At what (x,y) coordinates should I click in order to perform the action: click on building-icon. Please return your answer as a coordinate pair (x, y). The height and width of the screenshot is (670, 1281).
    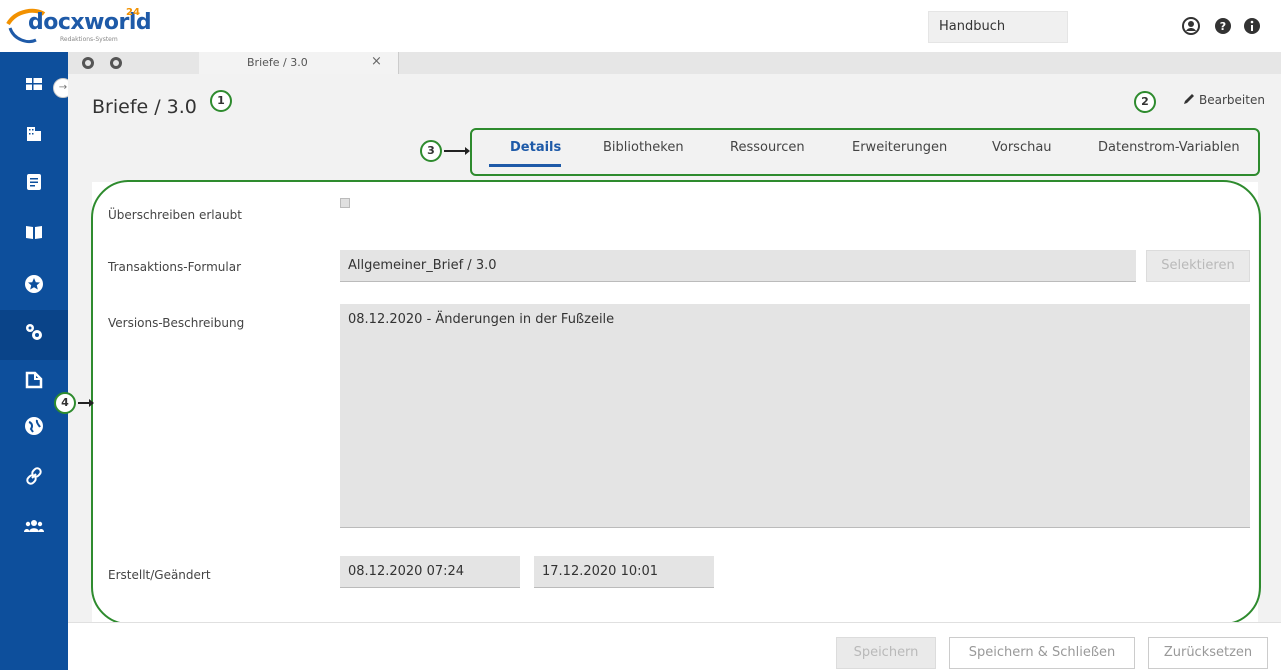
    Looking at the image, I should click on (34, 134).